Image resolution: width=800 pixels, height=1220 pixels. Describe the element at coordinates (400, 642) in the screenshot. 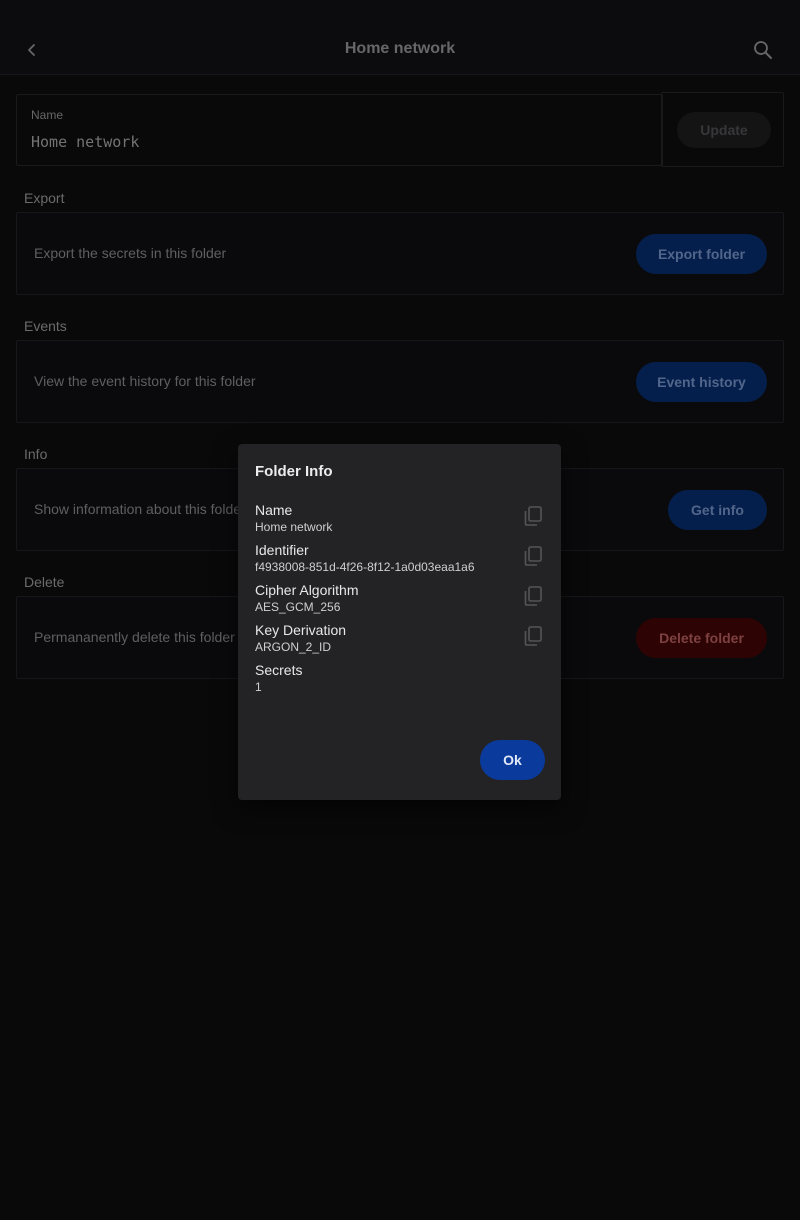

I see `info-row-key-derivation: Key Derivation ARGON_2_ID` at that location.